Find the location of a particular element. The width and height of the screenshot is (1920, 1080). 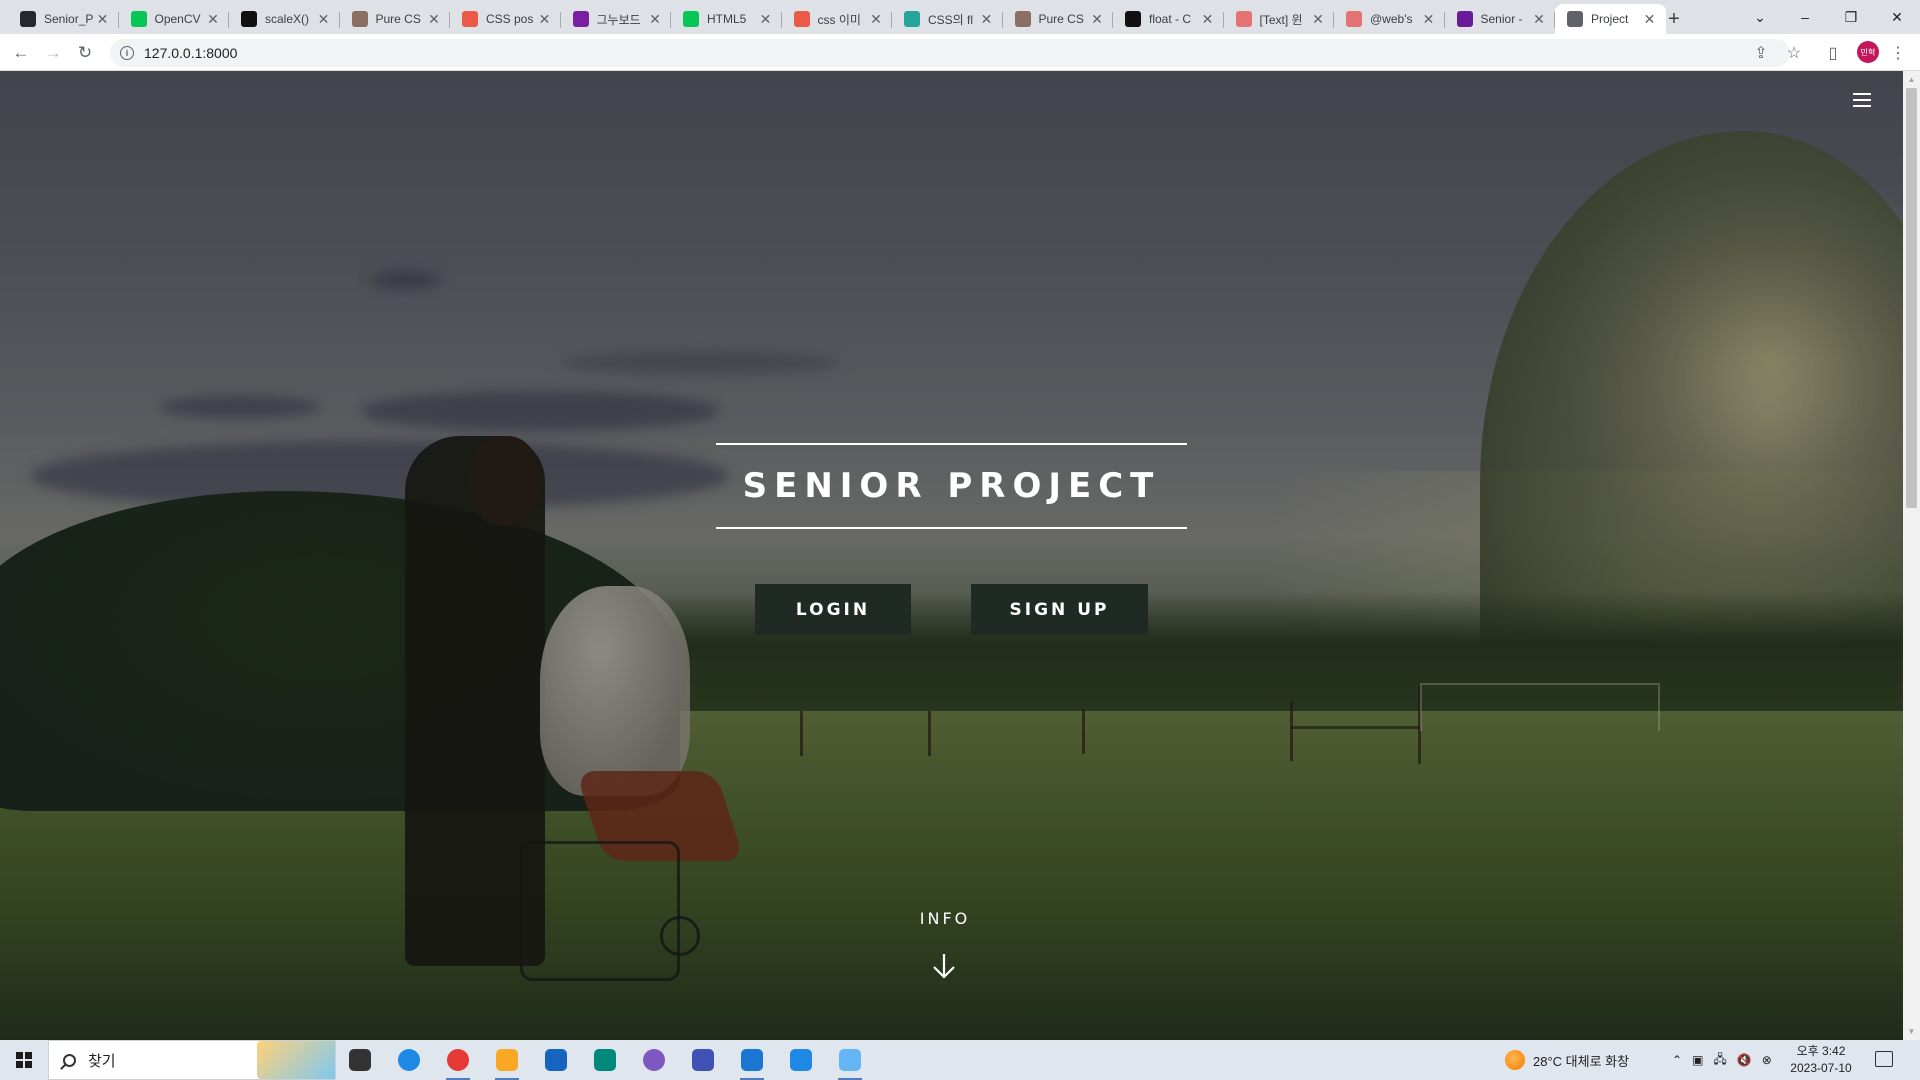

arrow-down-icon is located at coordinates (944, 966).